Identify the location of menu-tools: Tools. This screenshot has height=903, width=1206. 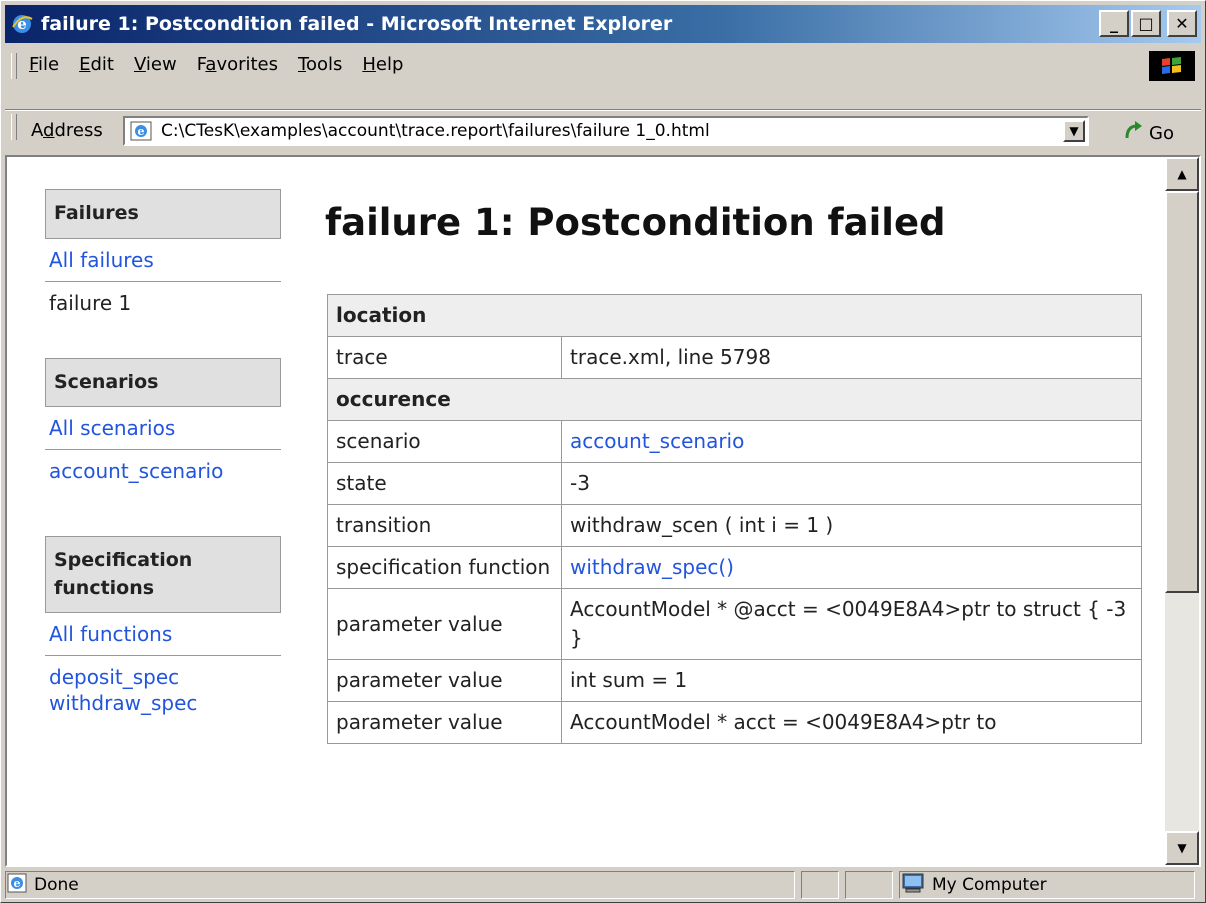
(320, 65).